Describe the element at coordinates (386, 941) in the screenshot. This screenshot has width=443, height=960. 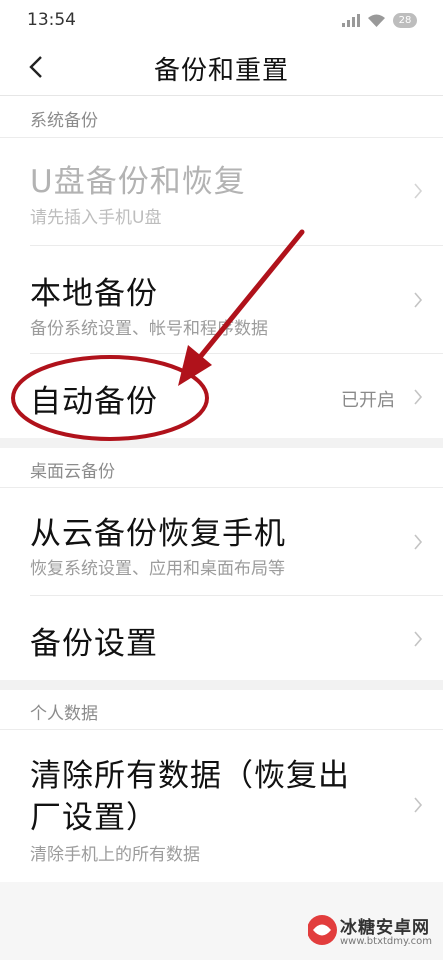
I see `watermark-url: www.btxtdmy.com` at that location.